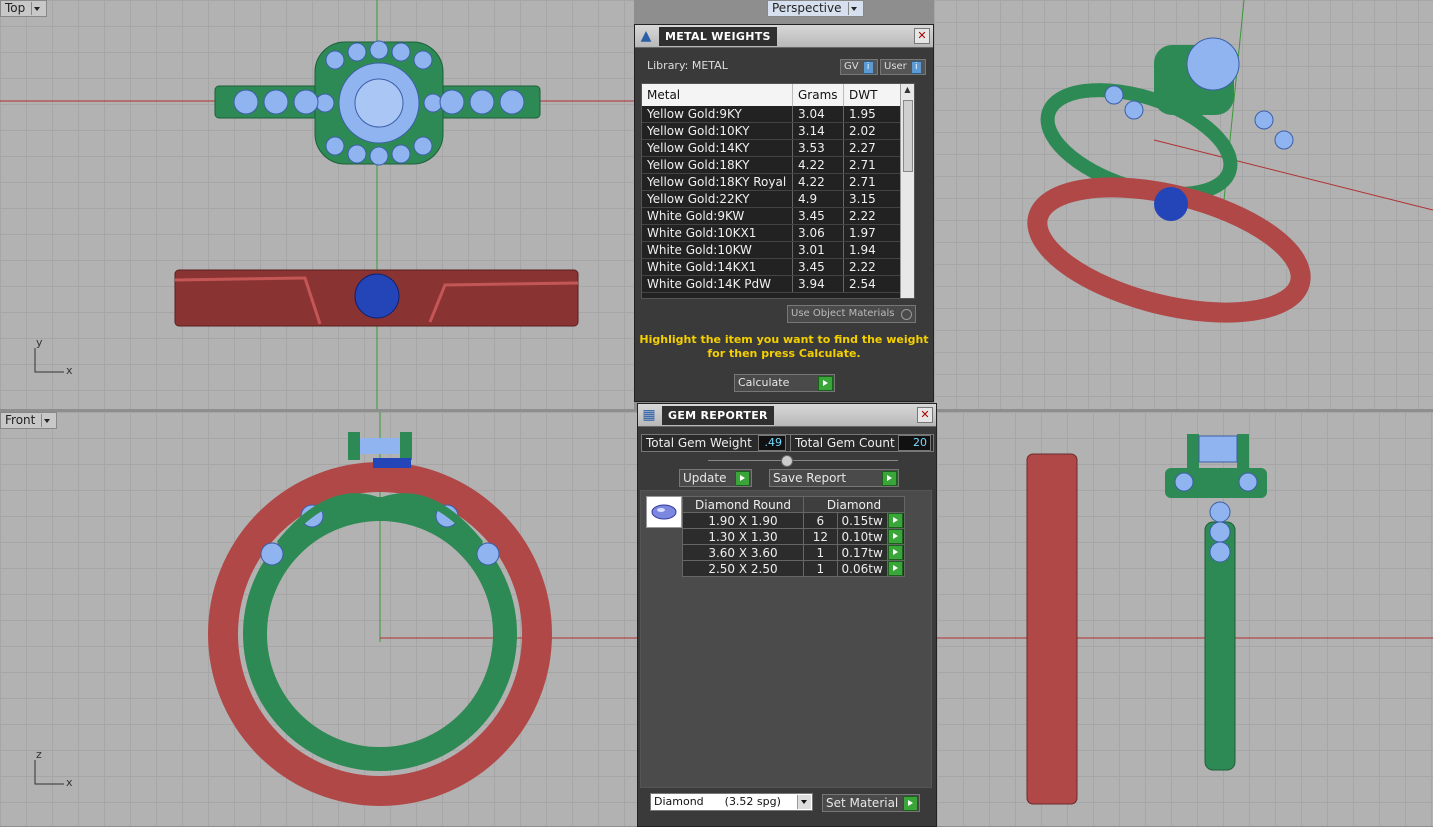 Image resolution: width=1433 pixels, height=827 pixels. I want to click on update-label: Update, so click(705, 478).